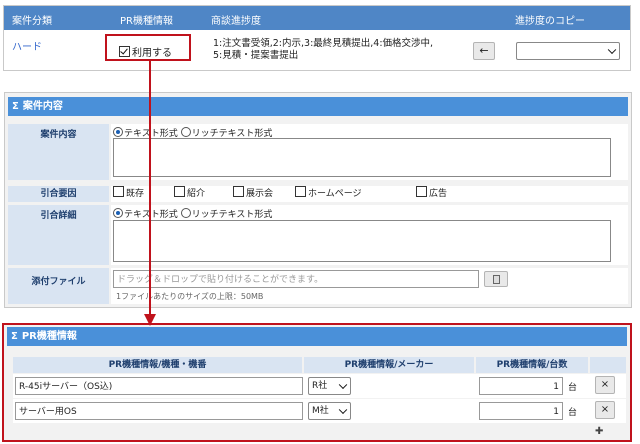 The height and width of the screenshot is (444, 640). Describe the element at coordinates (318, 106) in the screenshot. I see `case-content-header: Σ 案件内容` at that location.